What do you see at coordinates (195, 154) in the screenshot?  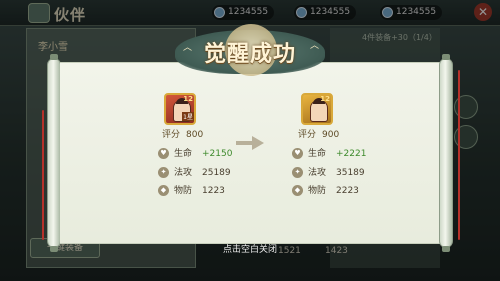 I see `stat-row: ♥ 生命 +2150` at bounding box center [195, 154].